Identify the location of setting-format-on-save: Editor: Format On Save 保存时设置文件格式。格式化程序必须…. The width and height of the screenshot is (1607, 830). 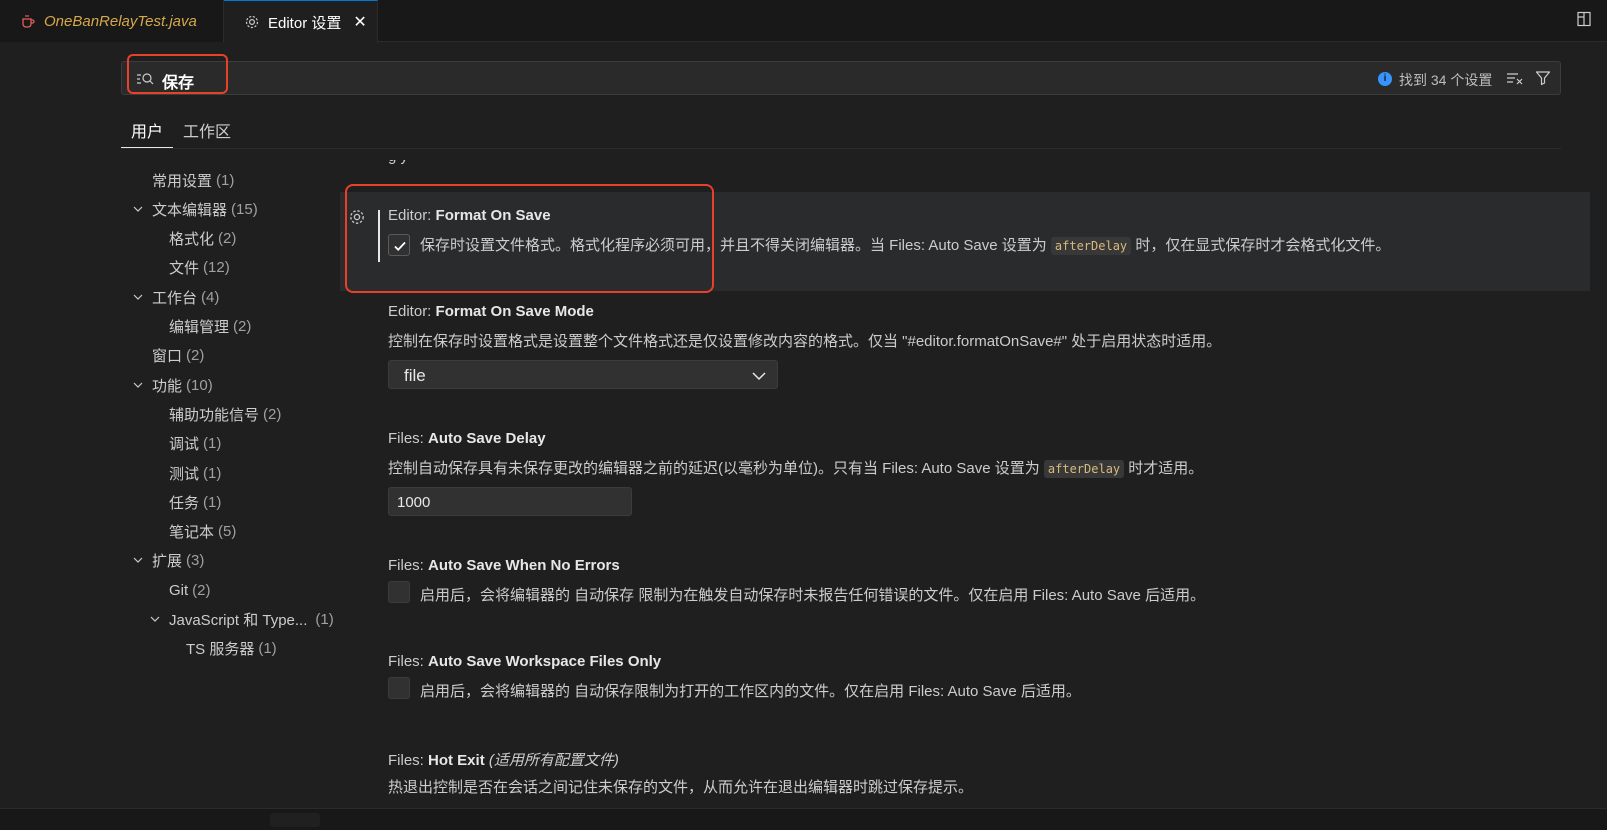
(965, 241).